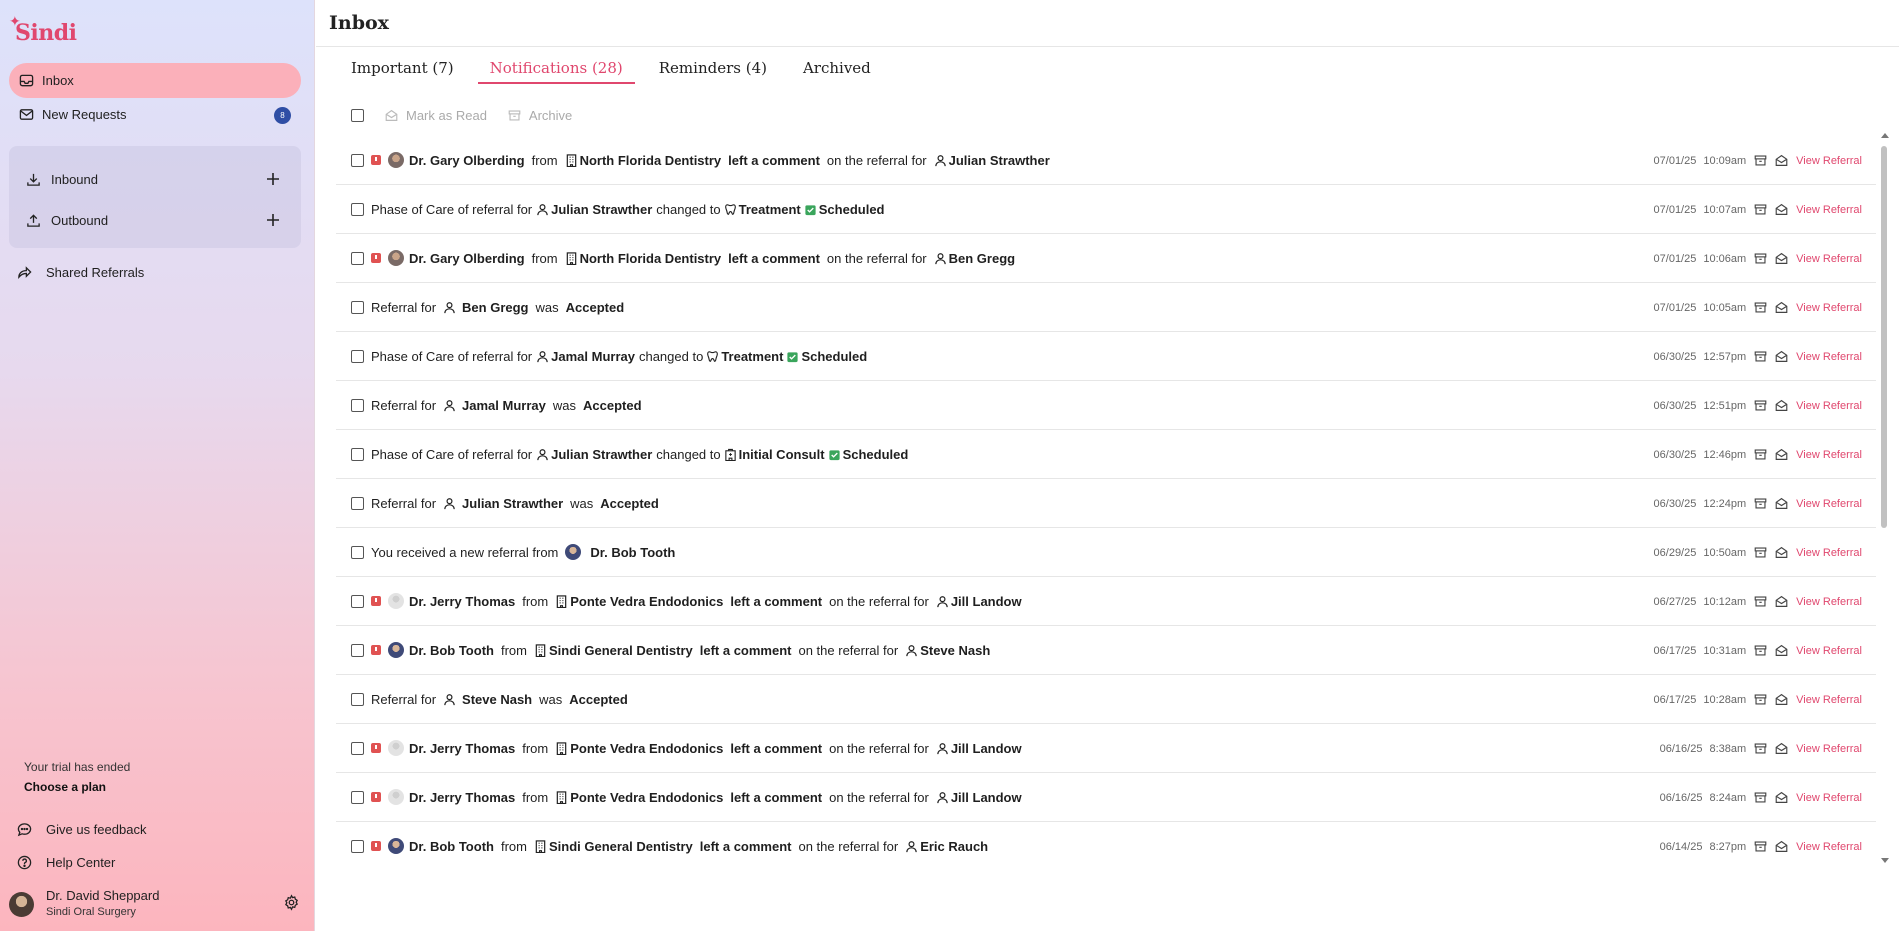 This screenshot has width=1899, height=931. I want to click on add-inbound-button, so click(273, 179).